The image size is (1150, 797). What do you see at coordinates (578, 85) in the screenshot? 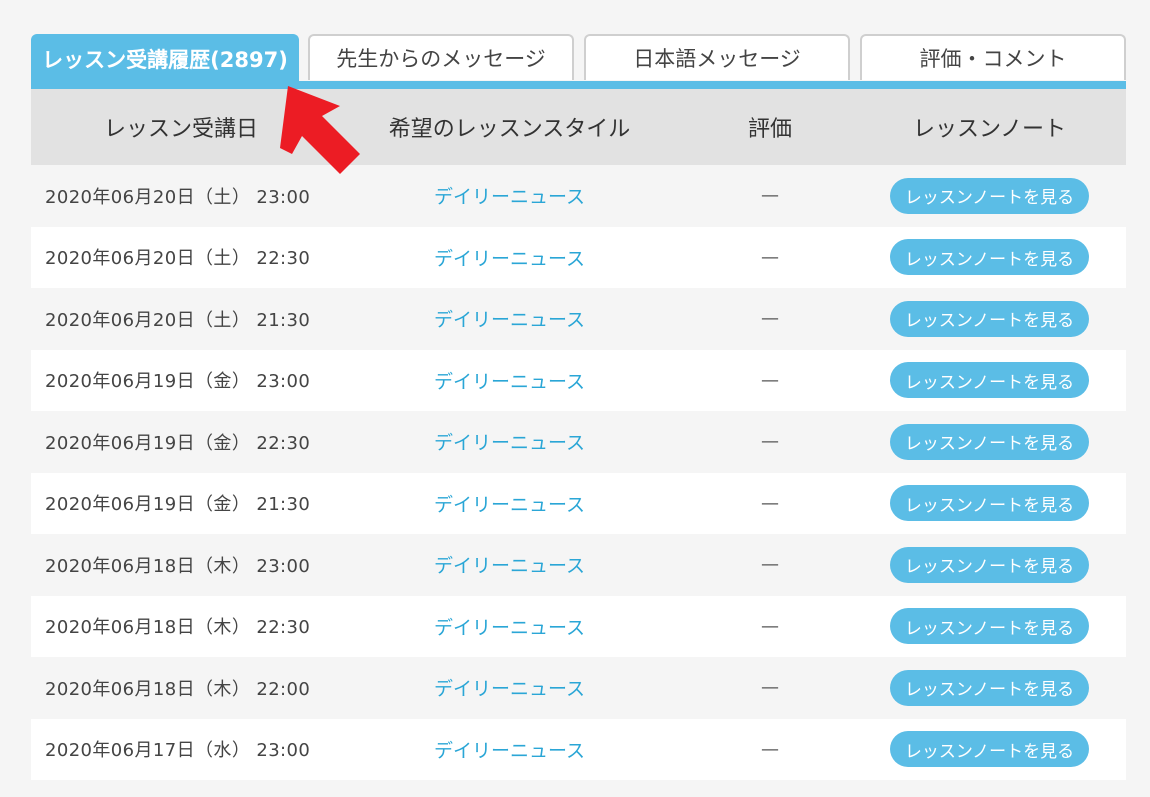
I see `tab-underline` at bounding box center [578, 85].